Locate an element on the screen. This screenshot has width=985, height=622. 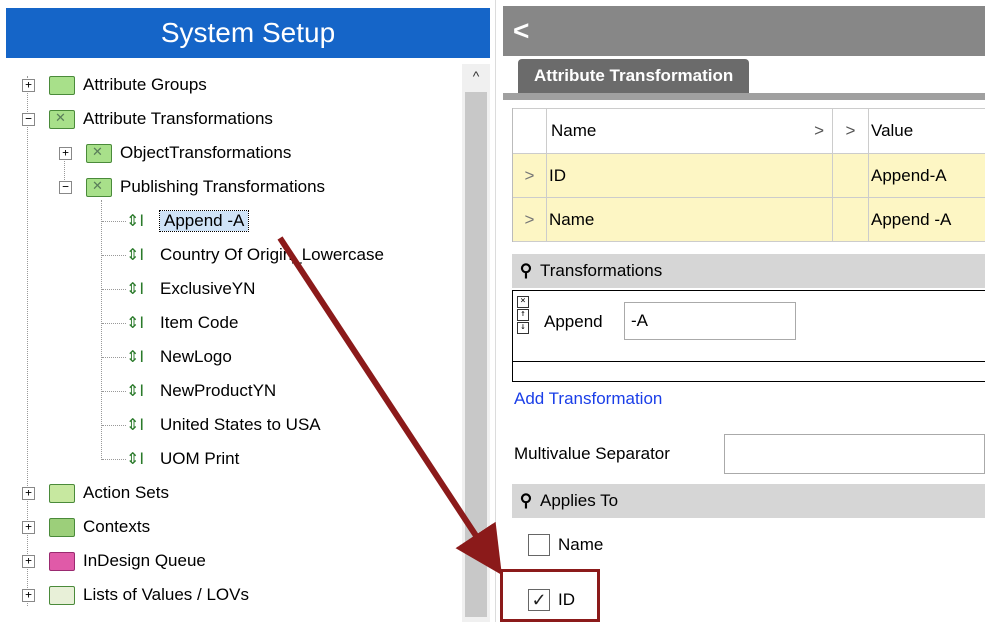
annotation-arrow is located at coordinates (389, 406).